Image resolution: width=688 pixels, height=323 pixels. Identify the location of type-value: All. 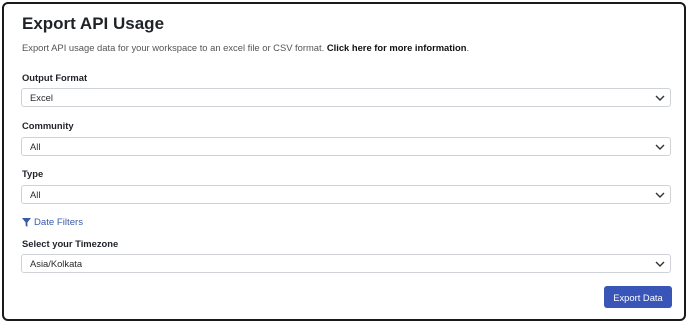
(35, 194).